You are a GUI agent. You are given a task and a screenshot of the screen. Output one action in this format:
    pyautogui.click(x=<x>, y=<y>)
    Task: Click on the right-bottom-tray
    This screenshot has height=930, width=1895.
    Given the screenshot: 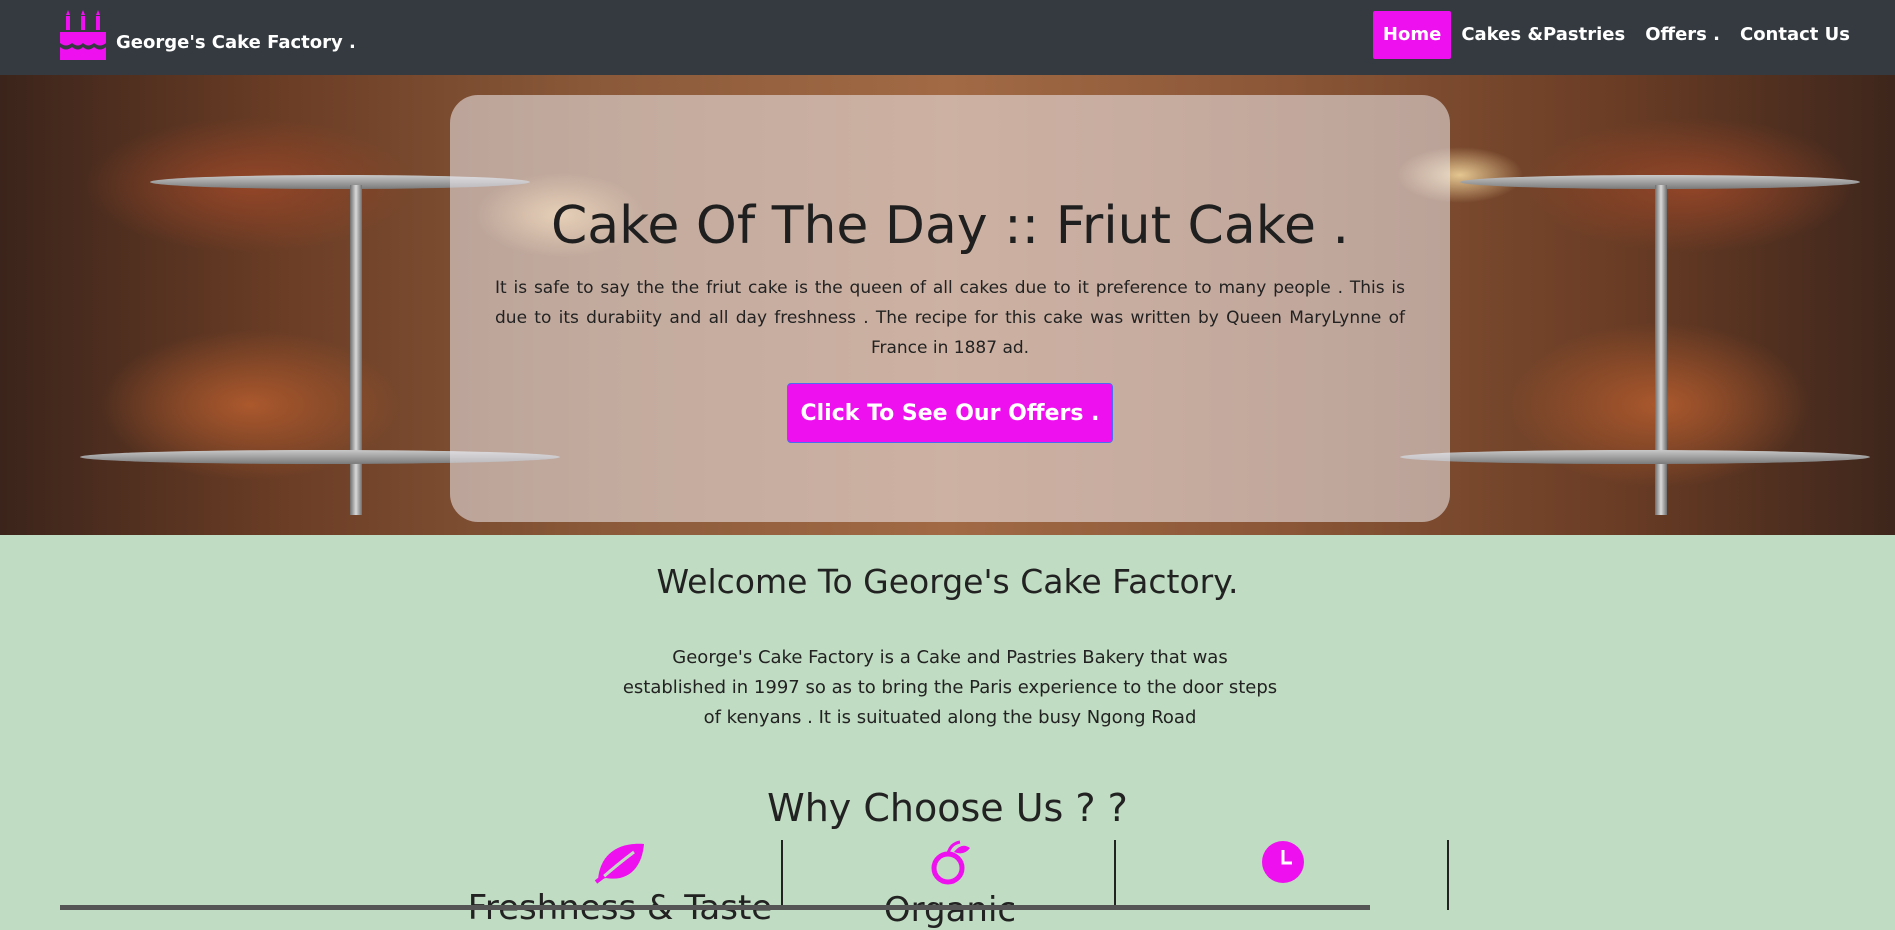 What is the action you would take?
    pyautogui.click(x=1635, y=457)
    